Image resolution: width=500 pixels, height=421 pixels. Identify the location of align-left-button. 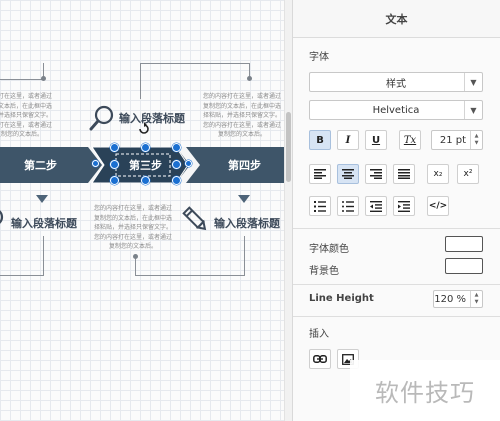
(320, 174).